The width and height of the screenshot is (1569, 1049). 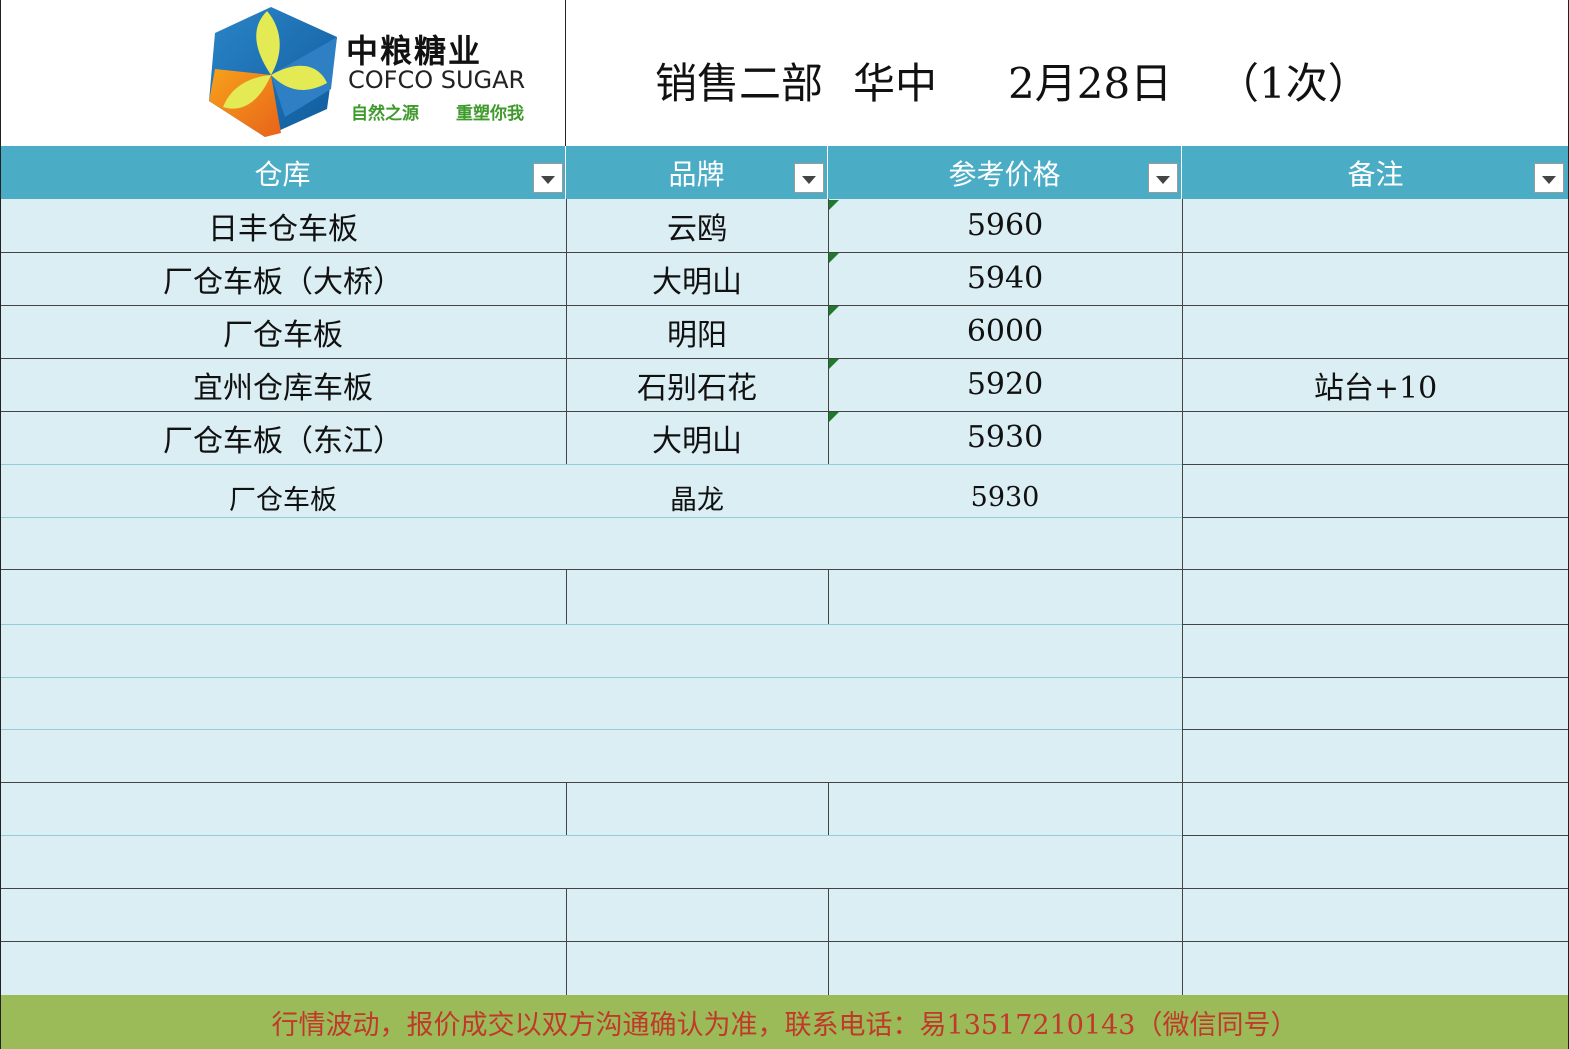 What do you see at coordinates (1090, 83) in the screenshot?
I see `title-date: 2月28日` at bounding box center [1090, 83].